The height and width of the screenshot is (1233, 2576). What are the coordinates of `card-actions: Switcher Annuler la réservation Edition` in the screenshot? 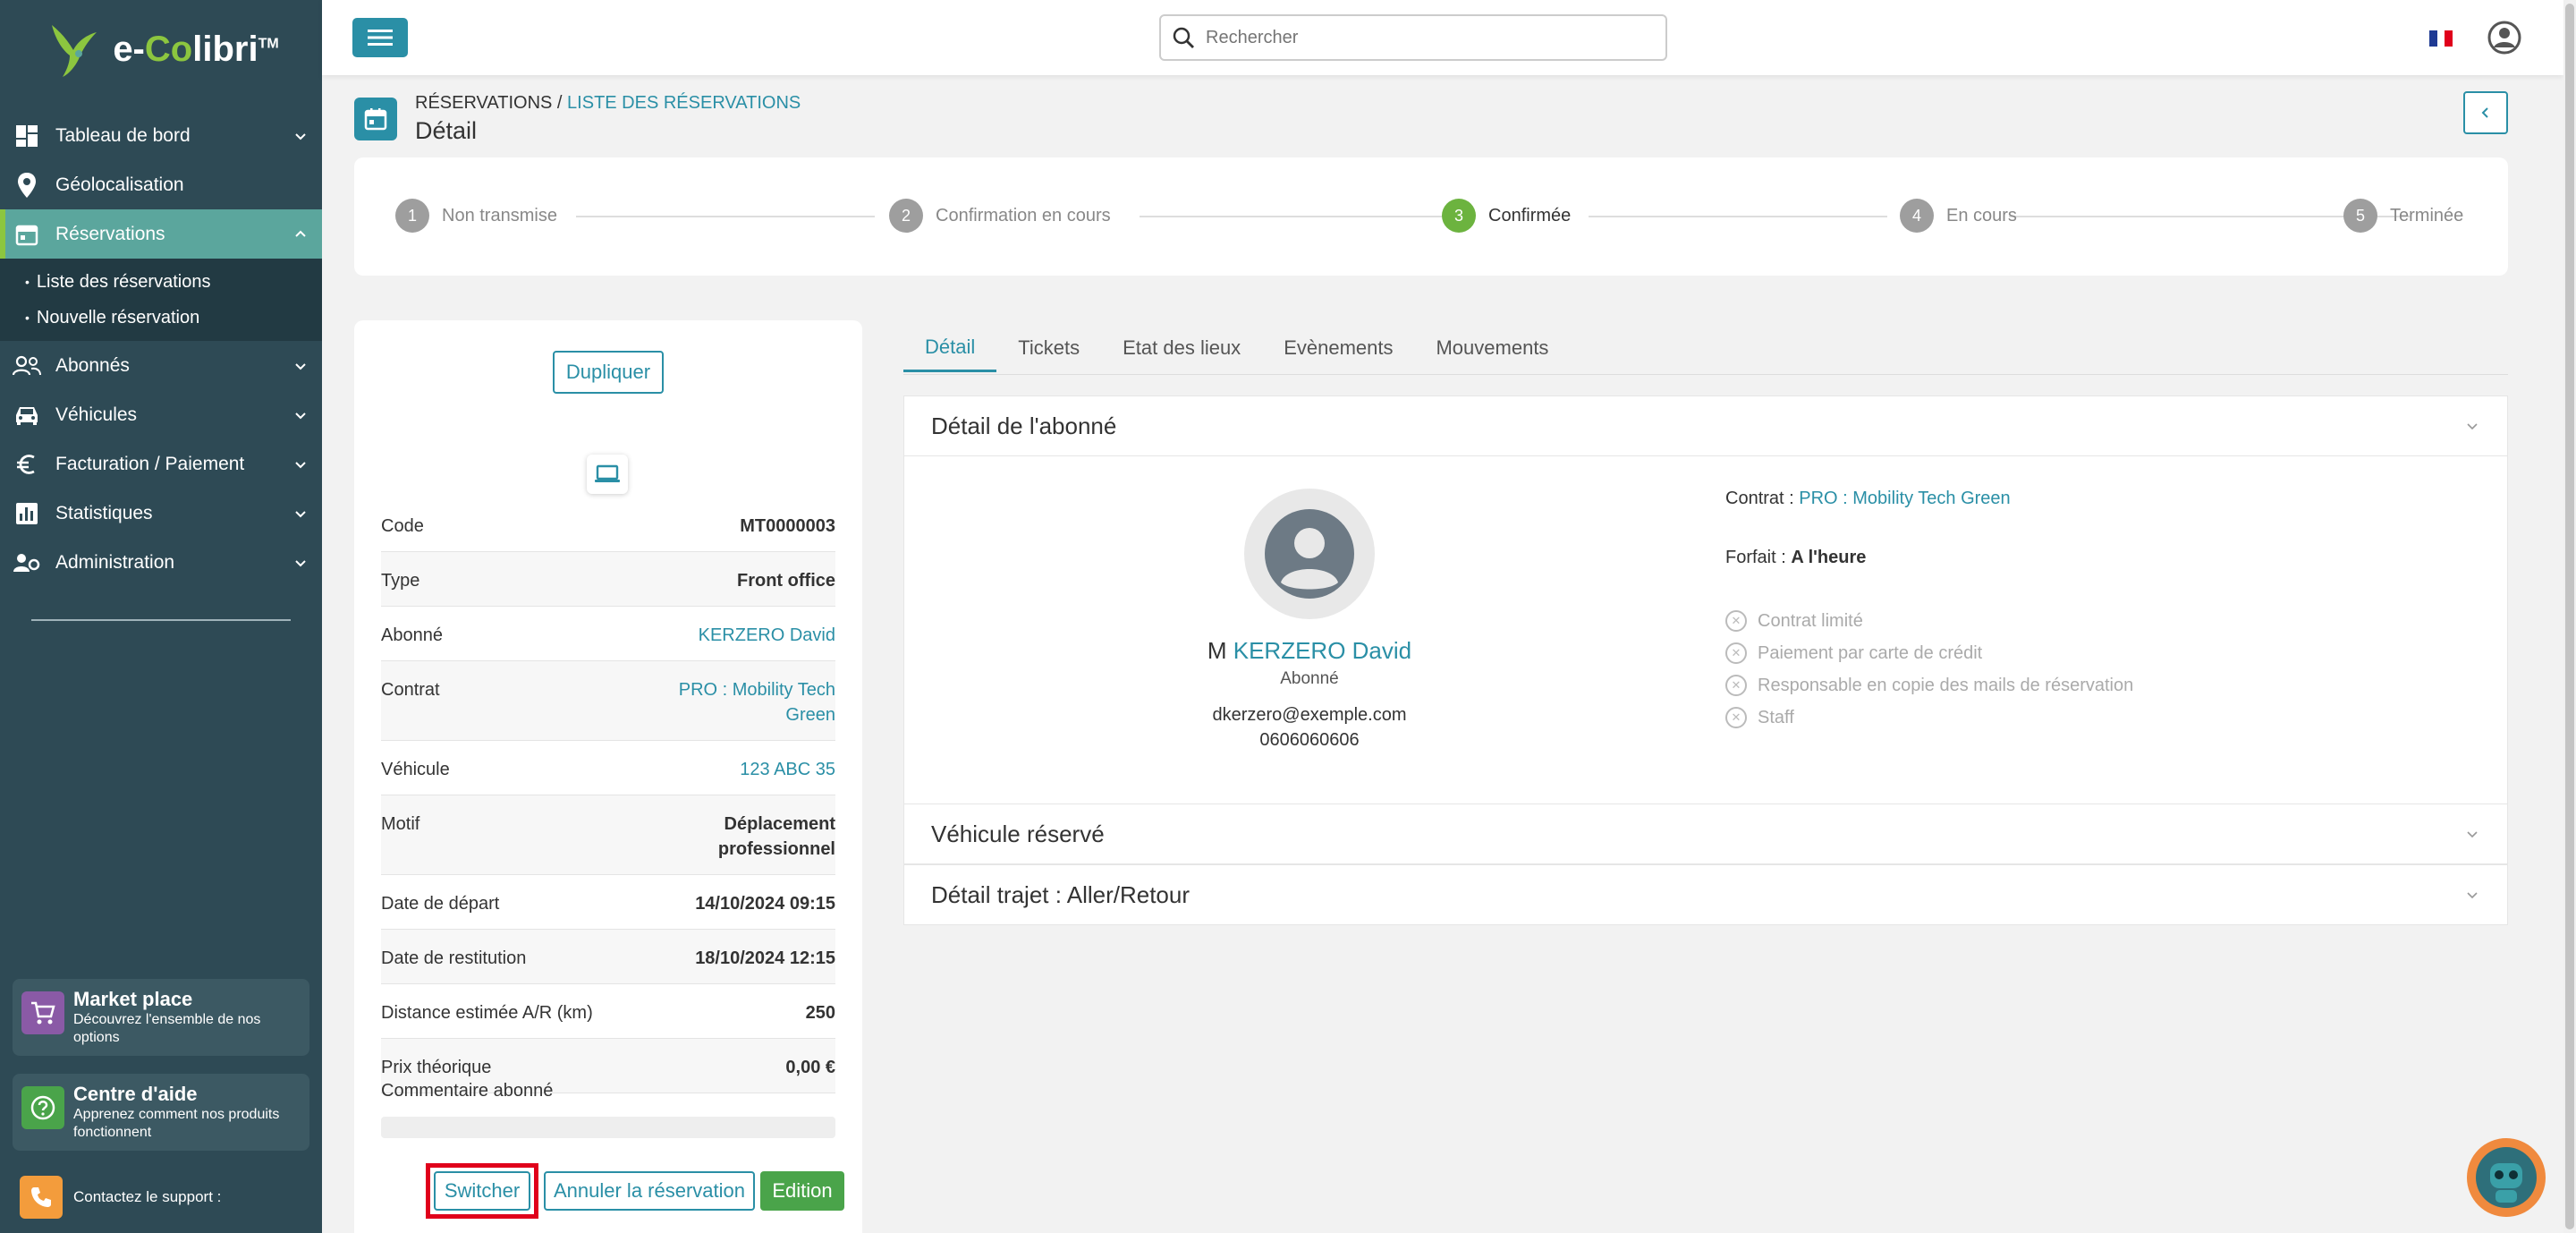 It's located at (635, 1191).